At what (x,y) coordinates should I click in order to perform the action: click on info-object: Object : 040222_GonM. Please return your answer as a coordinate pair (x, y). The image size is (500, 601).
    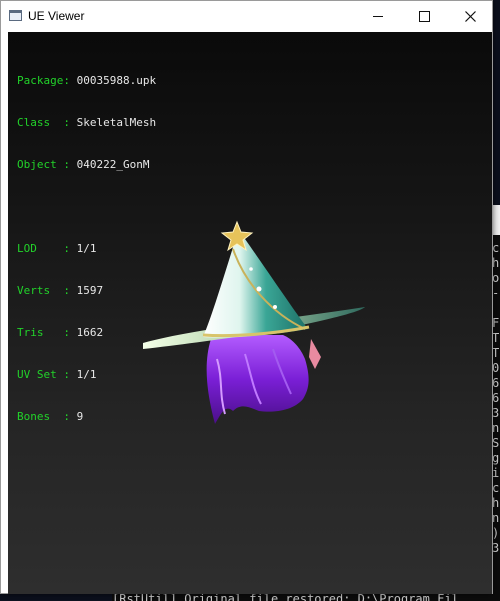
    Looking at the image, I should click on (86, 165).